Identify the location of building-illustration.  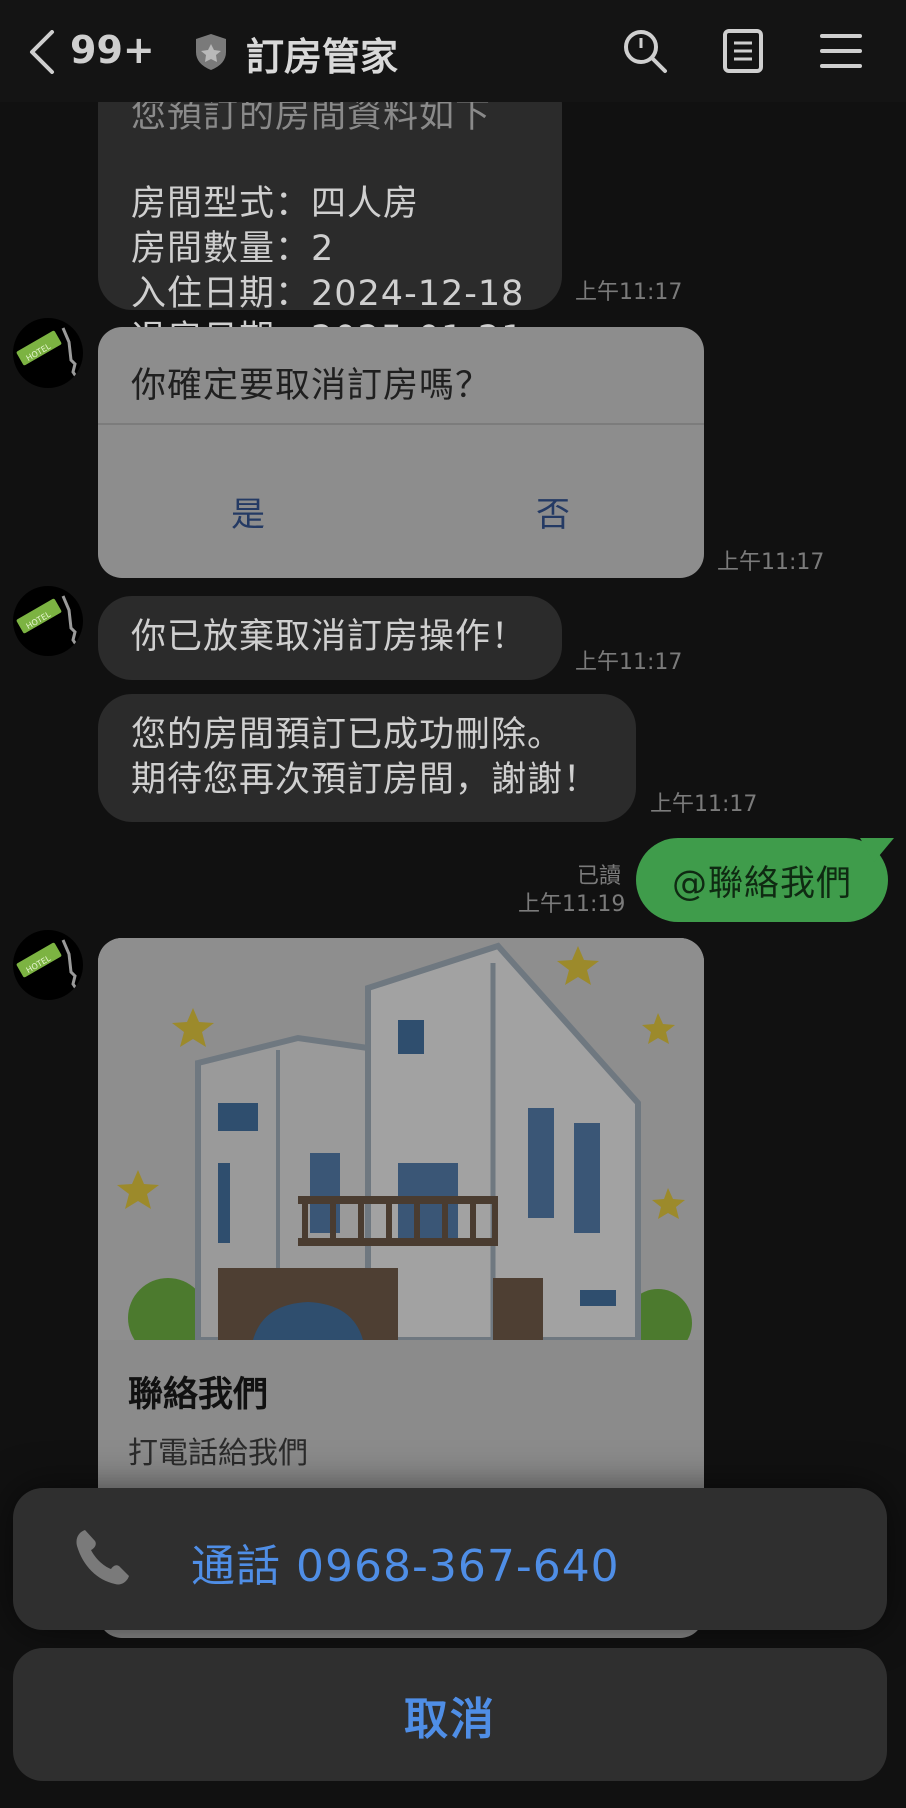
(401, 1139).